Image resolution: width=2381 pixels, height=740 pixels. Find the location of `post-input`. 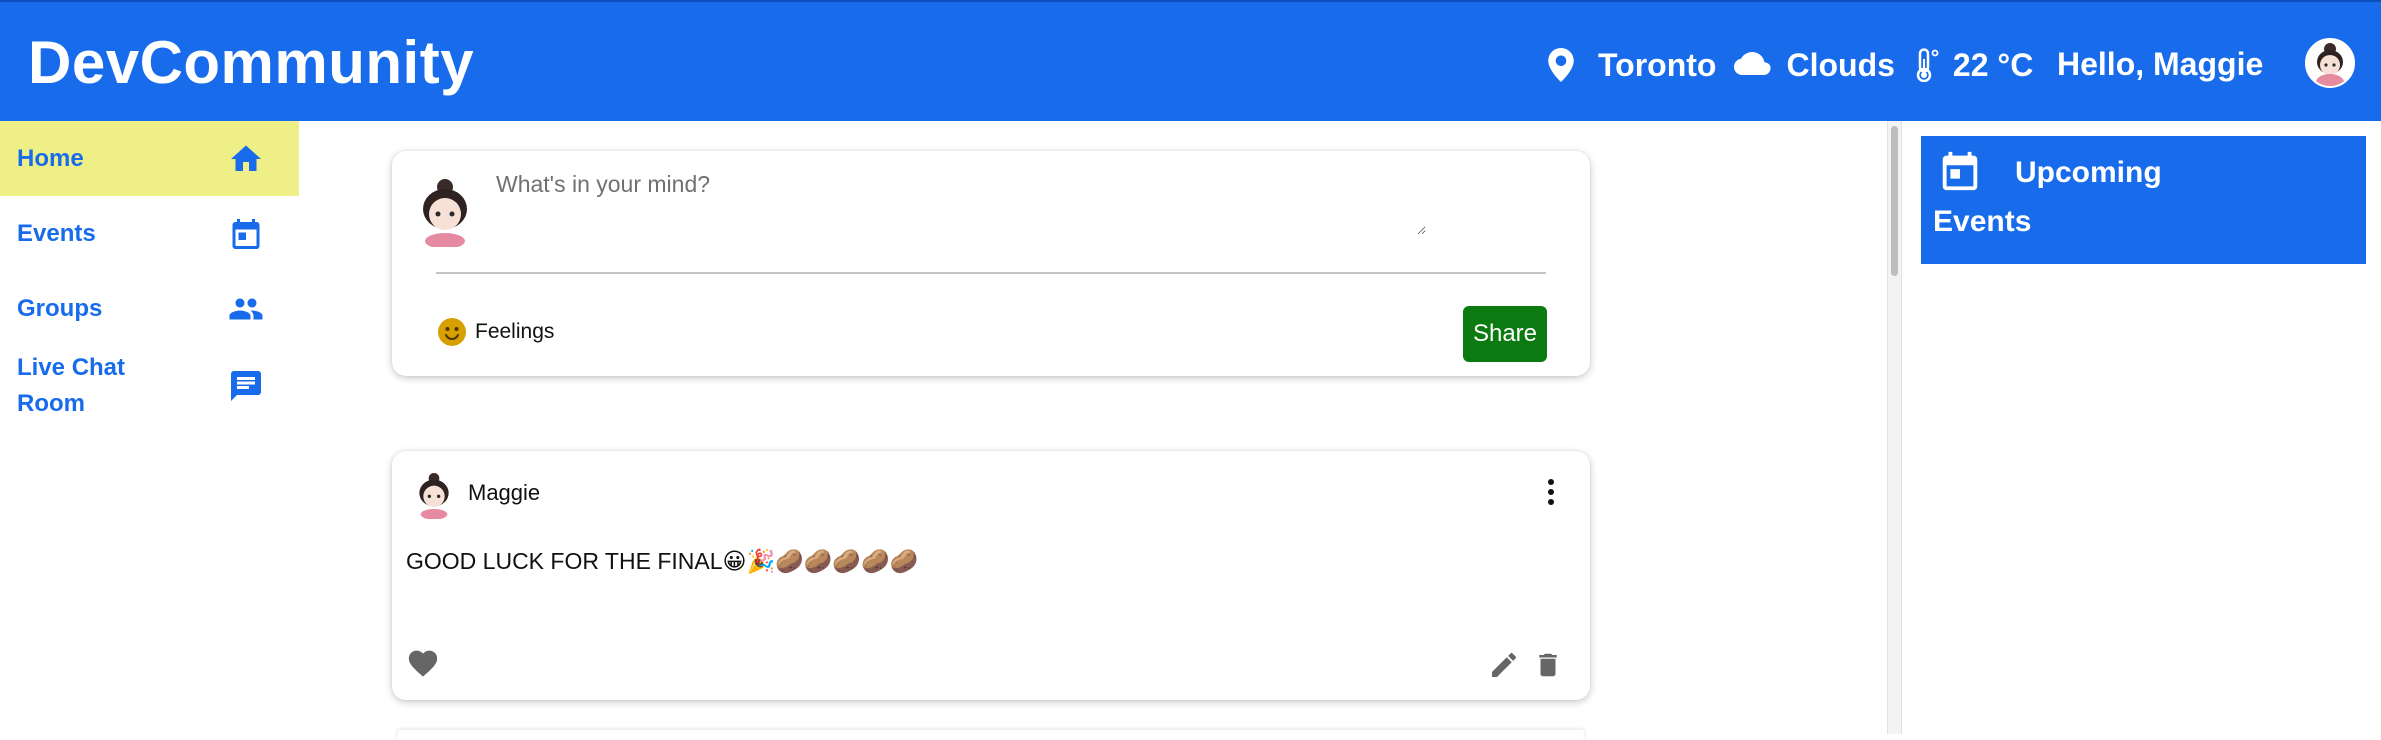

post-input is located at coordinates (961, 203).